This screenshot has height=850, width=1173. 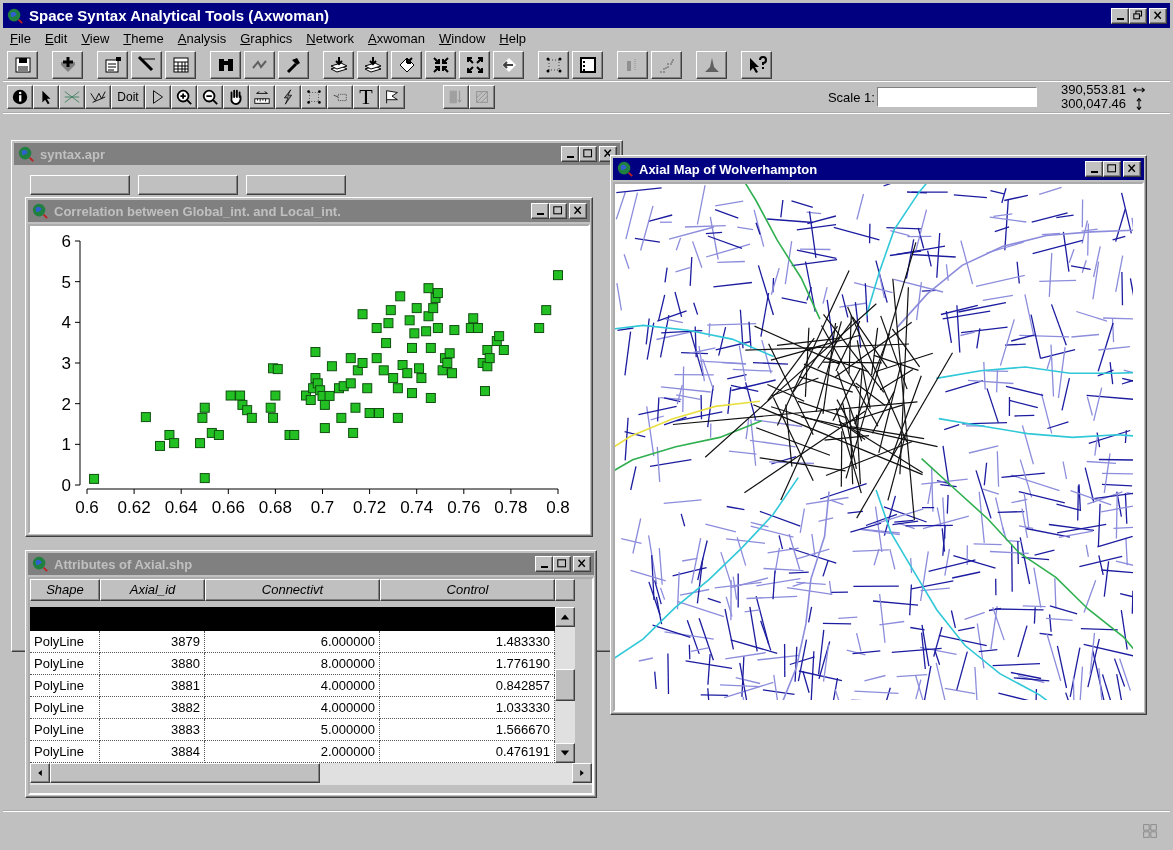 I want to click on table-cell: 8.000000, so click(x=292, y=664).